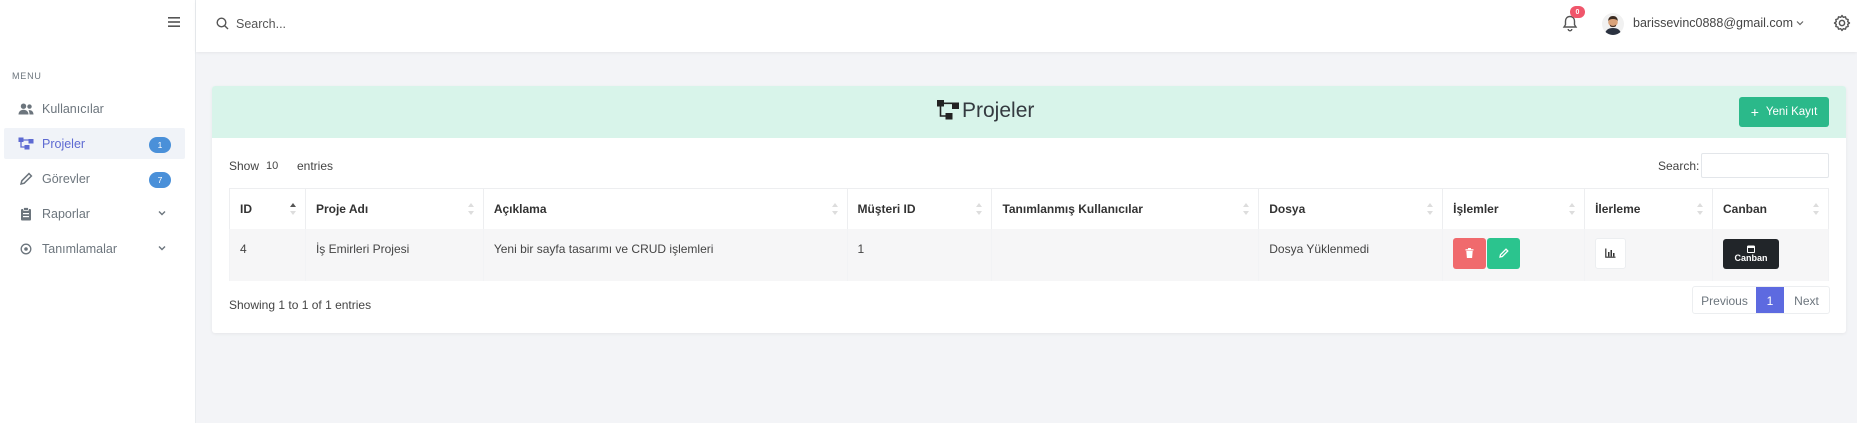 The height and width of the screenshot is (423, 1857). What do you see at coordinates (1577, 12) in the screenshot?
I see `notification-badge: 0` at bounding box center [1577, 12].